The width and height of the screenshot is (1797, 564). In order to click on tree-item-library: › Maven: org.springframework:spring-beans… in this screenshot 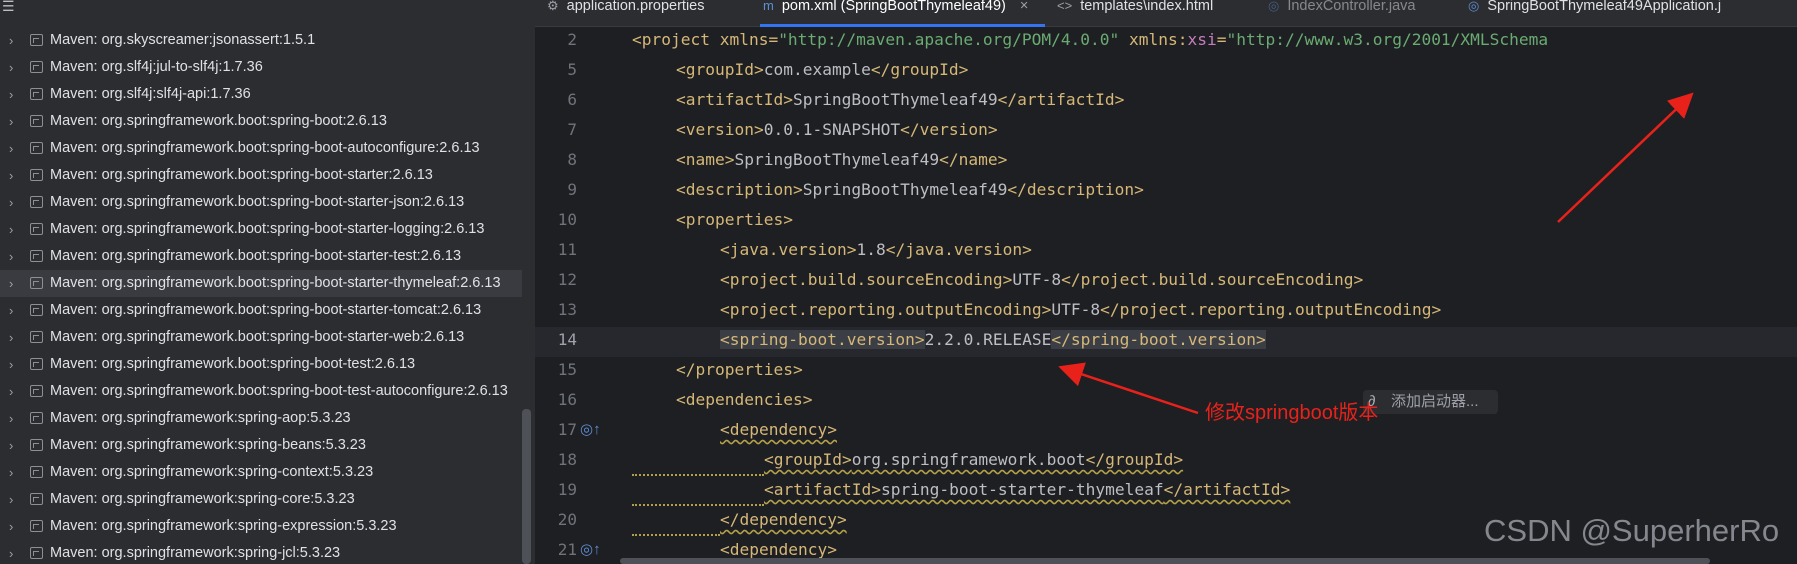, I will do `click(261, 445)`.